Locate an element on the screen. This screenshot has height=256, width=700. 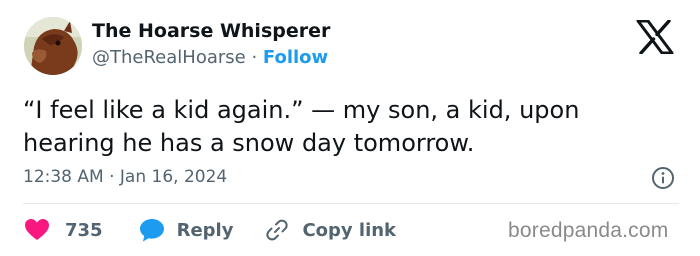
author-avatar is located at coordinates (53, 46).